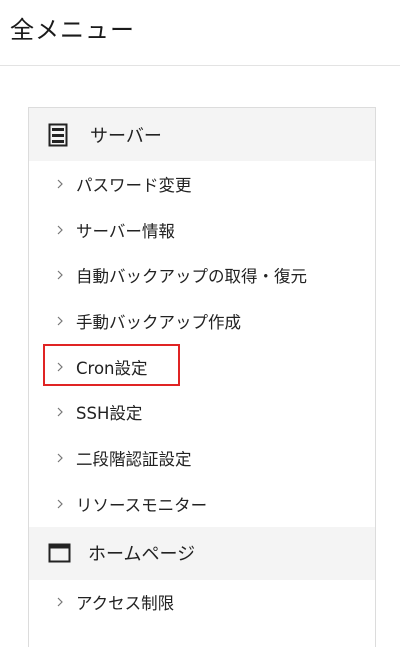 The height and width of the screenshot is (647, 400). What do you see at coordinates (202, 230) in the screenshot?
I see `menu-item-server-info: サーバー情報` at bounding box center [202, 230].